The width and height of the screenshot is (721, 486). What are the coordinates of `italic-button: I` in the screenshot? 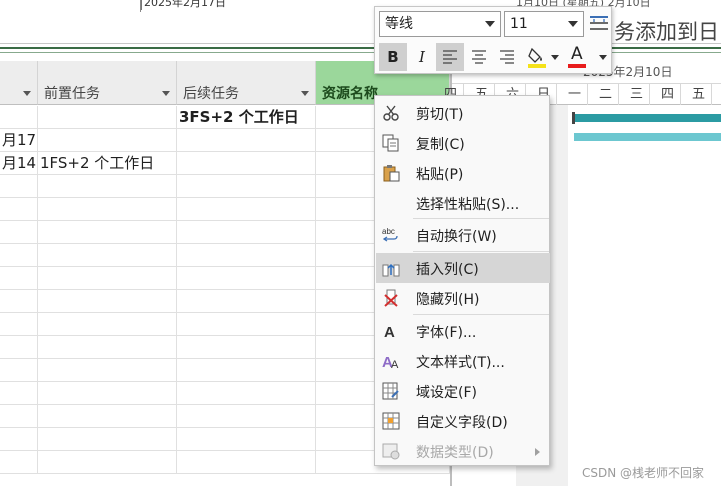 It's located at (422, 57).